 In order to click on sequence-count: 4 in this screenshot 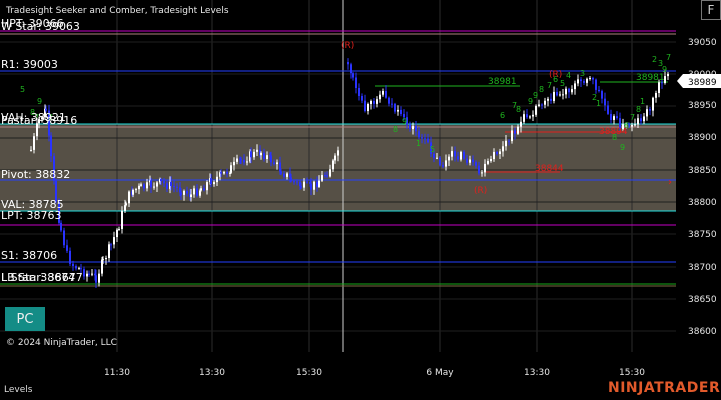, I will do `click(568, 75)`.